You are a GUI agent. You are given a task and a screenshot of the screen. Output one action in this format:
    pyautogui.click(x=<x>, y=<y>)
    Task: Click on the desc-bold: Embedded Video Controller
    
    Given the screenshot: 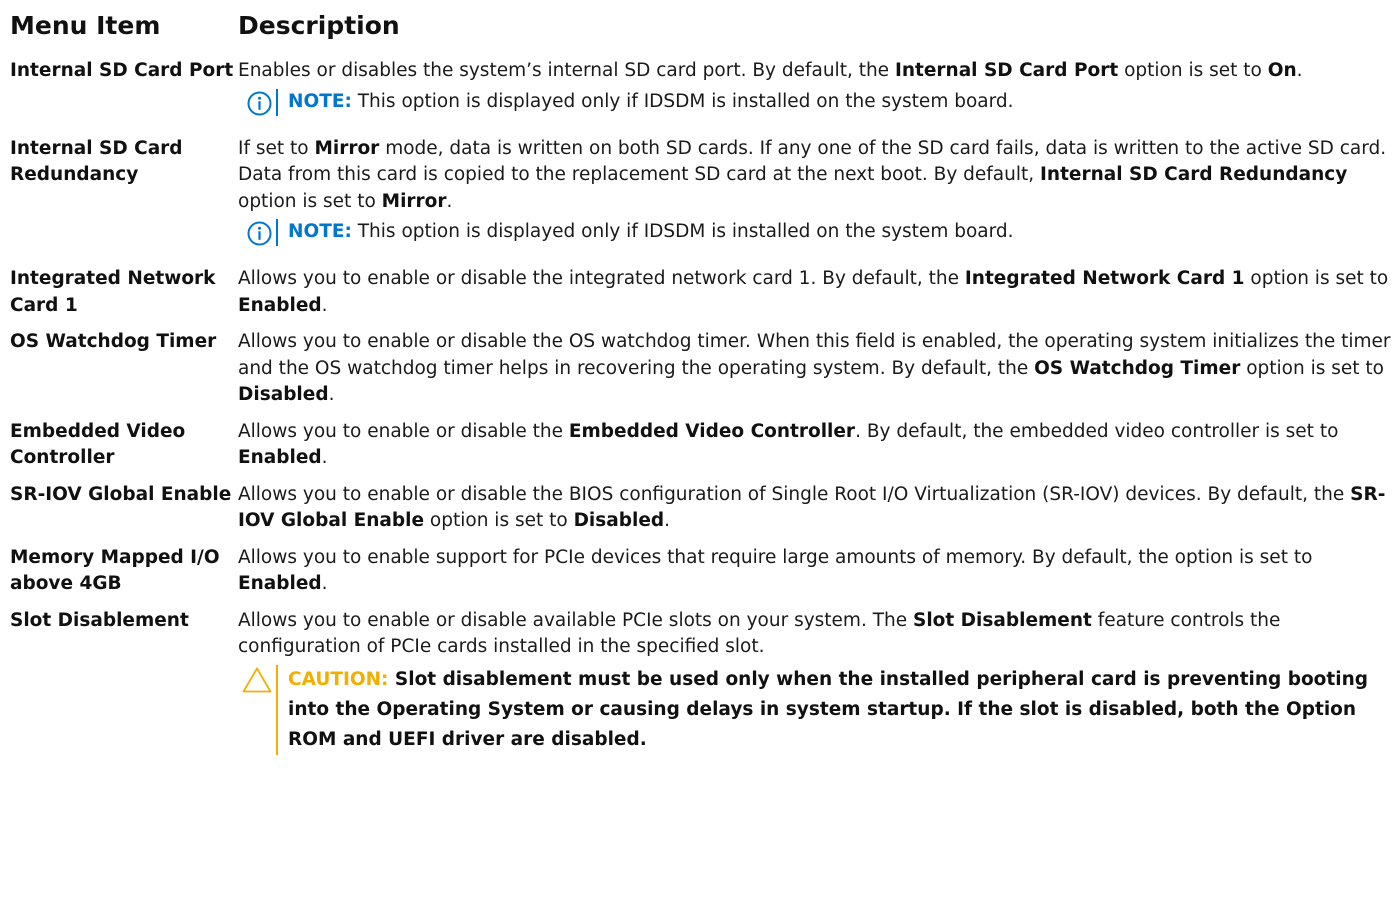 What is the action you would take?
    pyautogui.click(x=712, y=431)
    